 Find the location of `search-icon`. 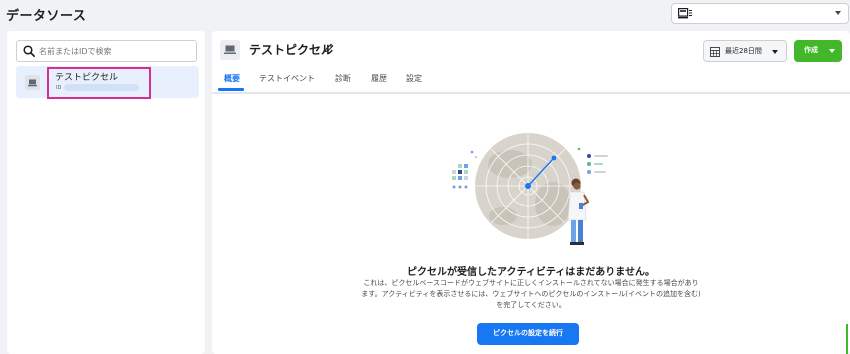

search-icon is located at coordinates (29, 51).